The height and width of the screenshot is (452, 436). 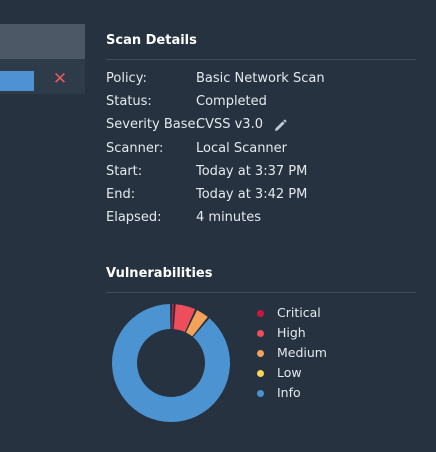 I want to click on detail-key: Start:, so click(x=124, y=171).